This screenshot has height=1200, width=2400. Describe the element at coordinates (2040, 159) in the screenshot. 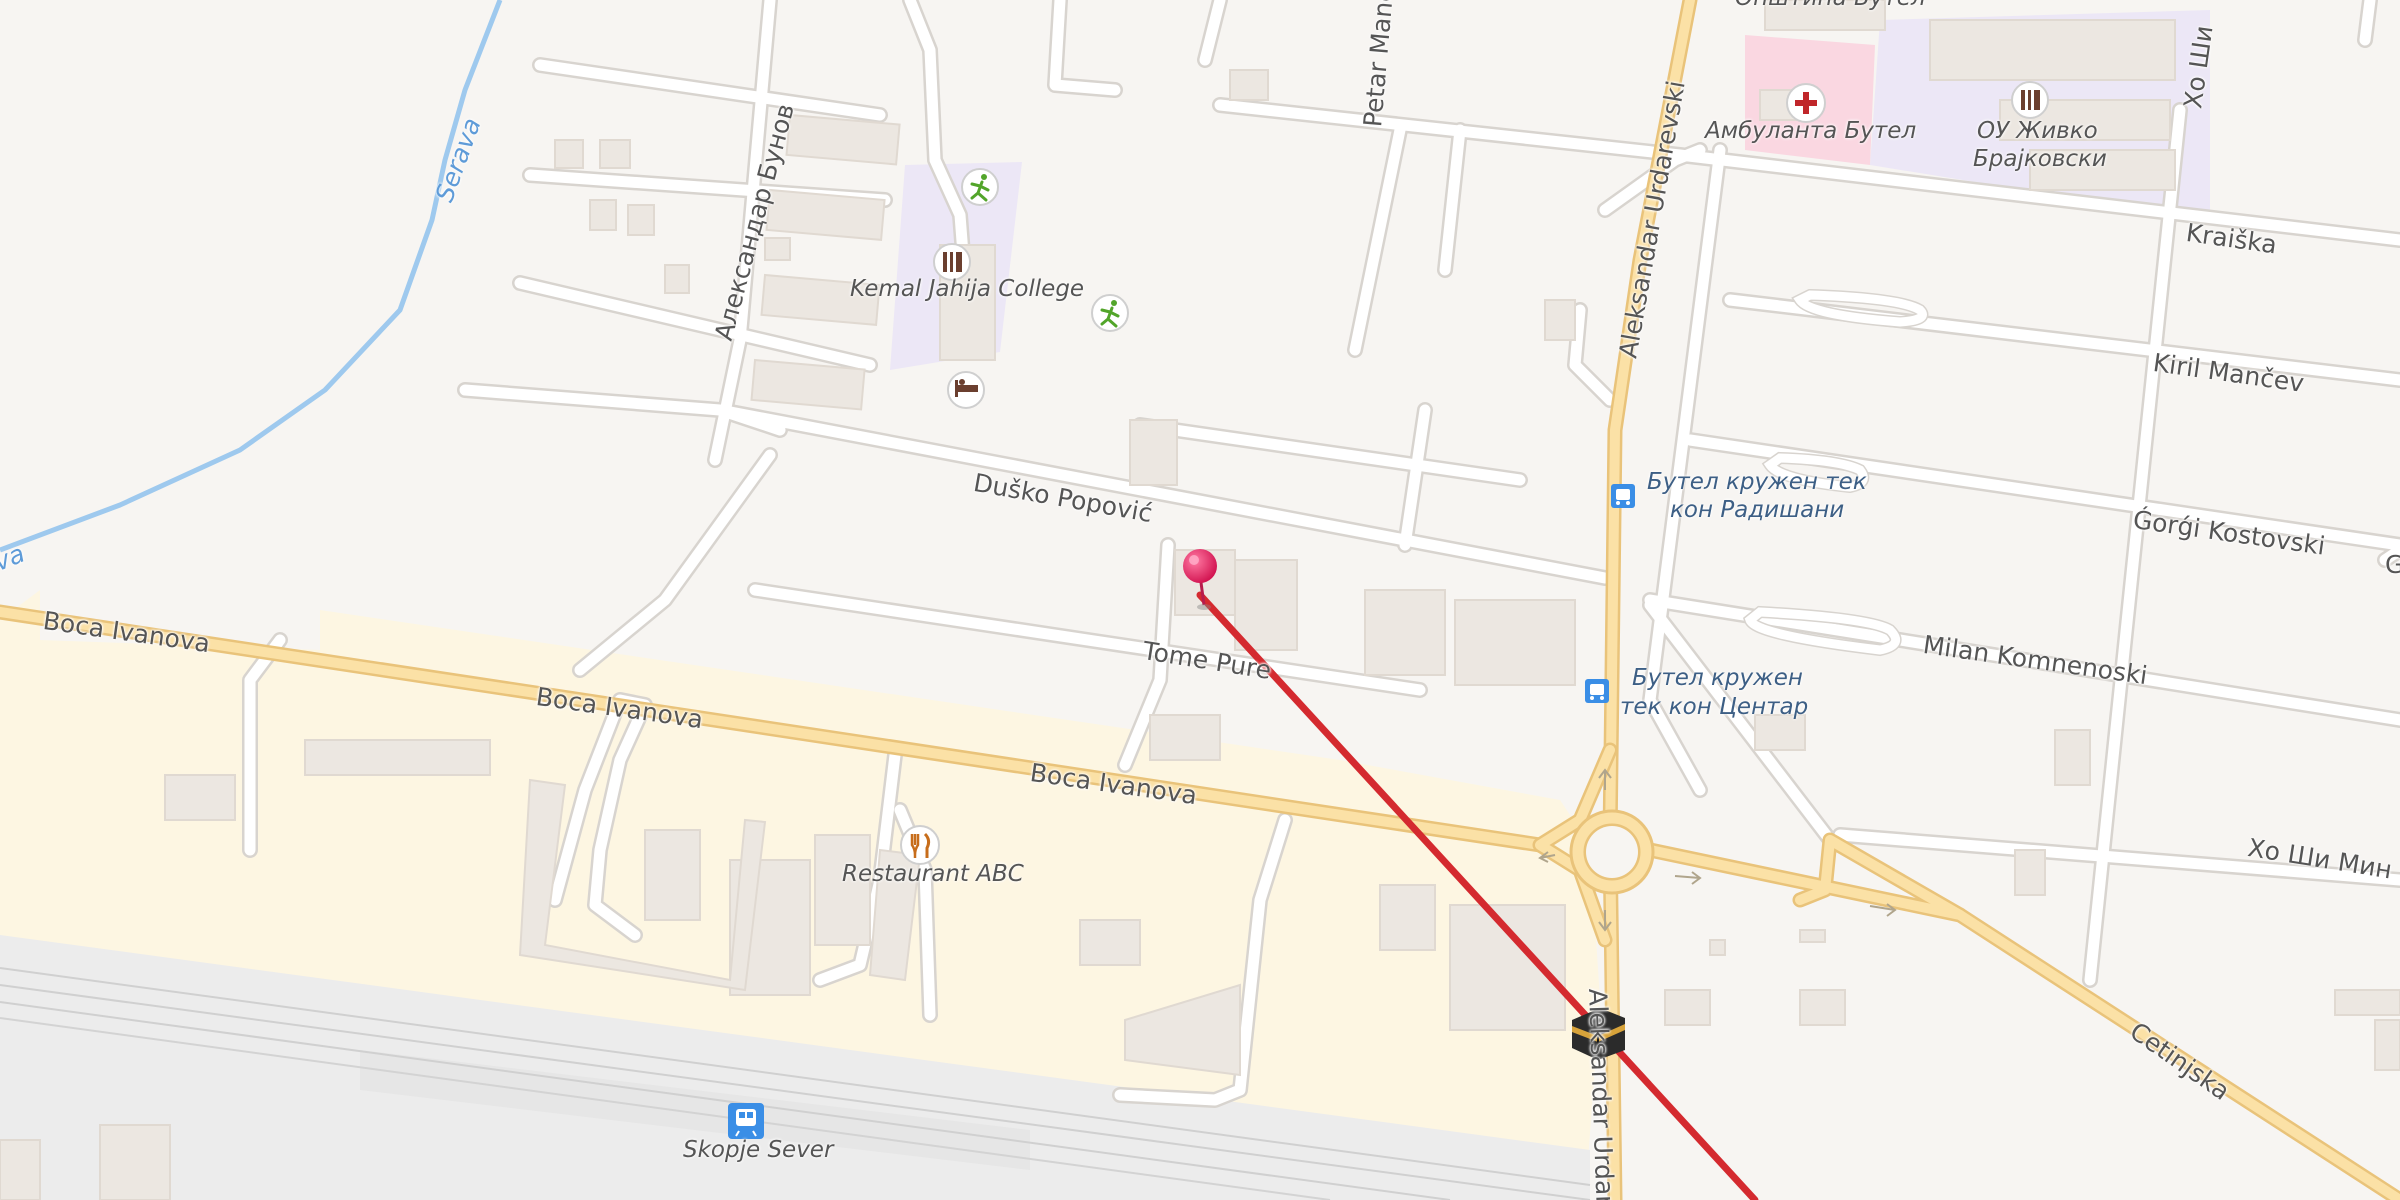

I see `poi-label-ou-zhivko-line2: Брајковски` at that location.